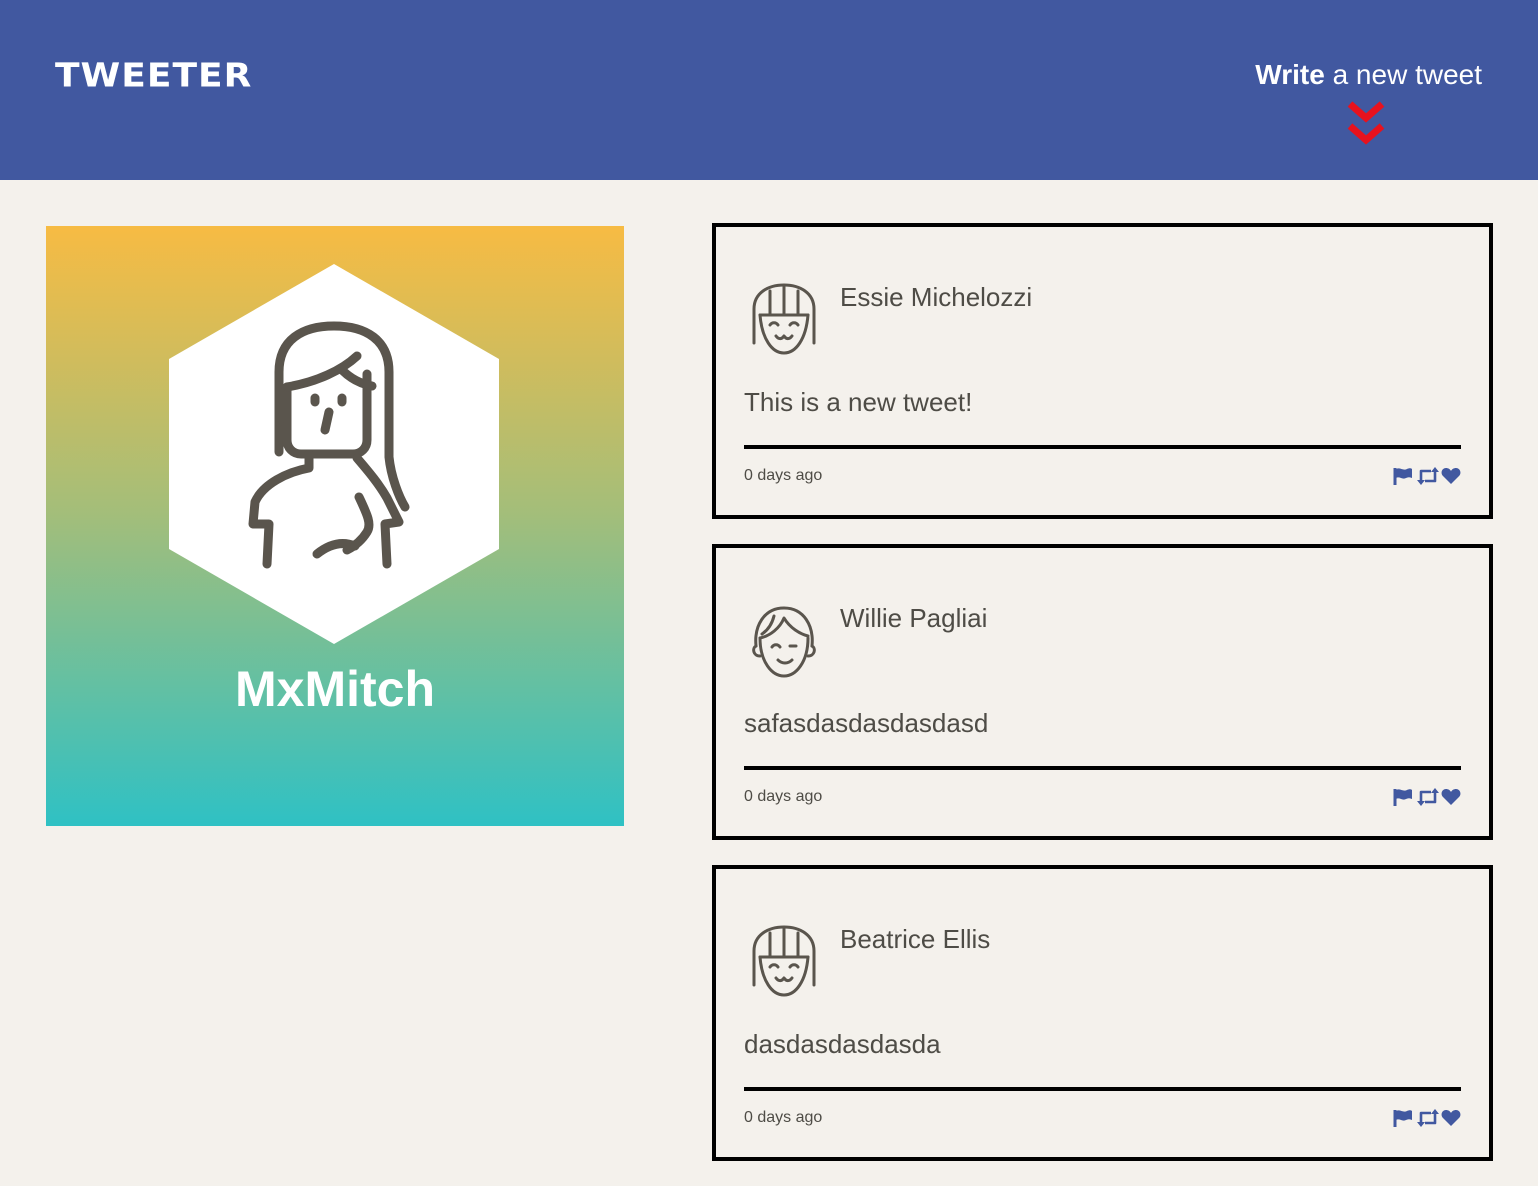 This screenshot has width=1538, height=1186. Describe the element at coordinates (914, 618) in the screenshot. I see `tweet-author: Willie Pagliai` at that location.